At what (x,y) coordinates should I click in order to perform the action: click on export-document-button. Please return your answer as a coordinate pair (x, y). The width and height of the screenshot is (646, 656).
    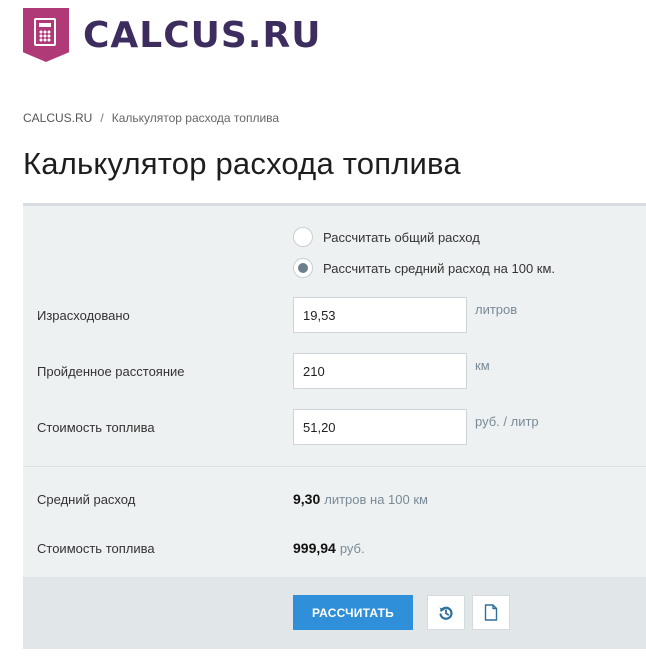
    Looking at the image, I should click on (491, 612).